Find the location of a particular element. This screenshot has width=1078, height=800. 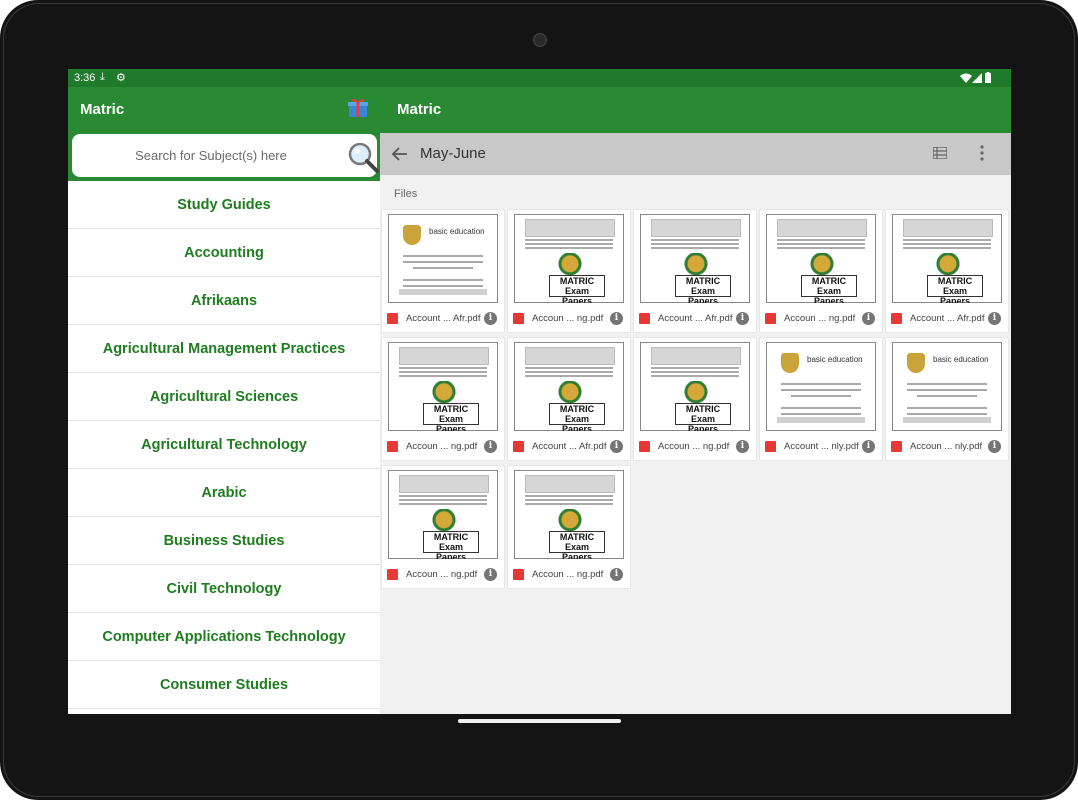

app-title-right: Matric is located at coordinates (419, 109).